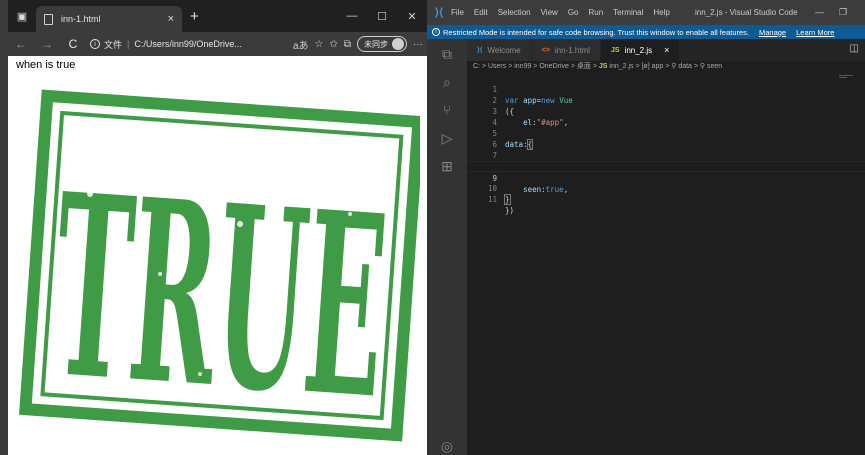 Image resolution: width=865 pixels, height=455 pixels. I want to click on code-line: 1 var app=new Vue, so click(666, 89).